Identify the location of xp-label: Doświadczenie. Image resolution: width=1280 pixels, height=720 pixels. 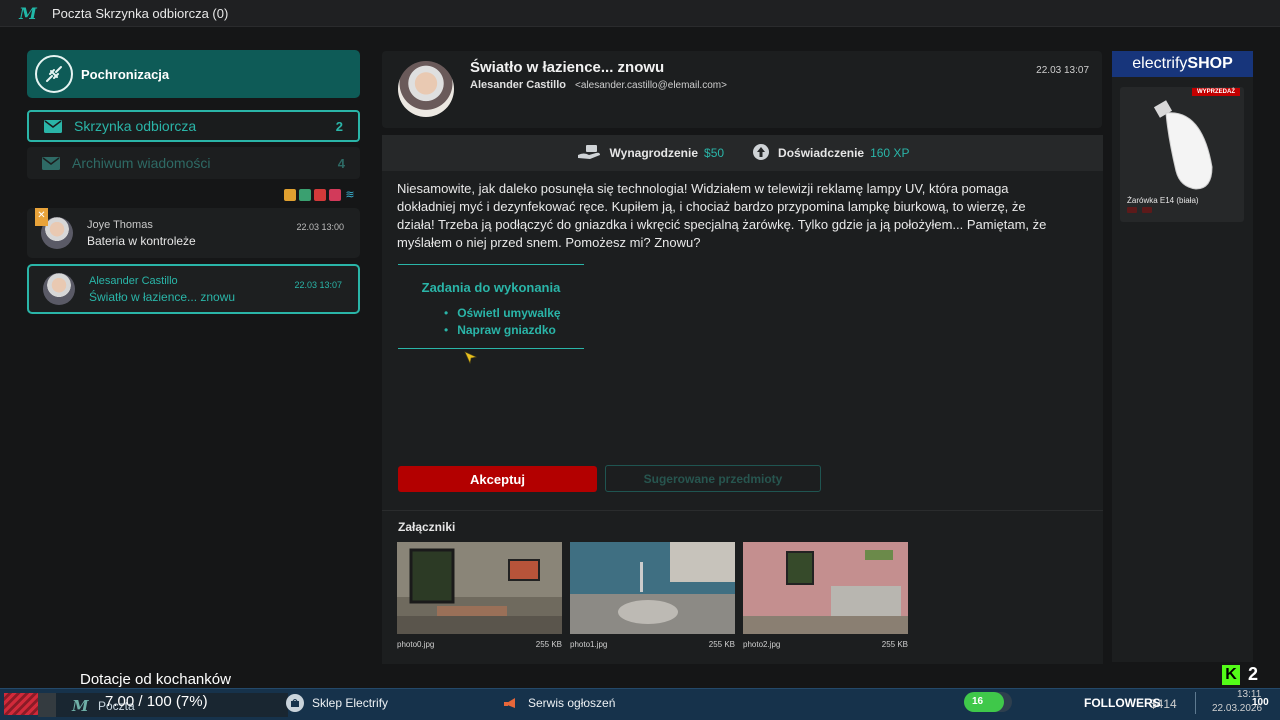
(821, 153).